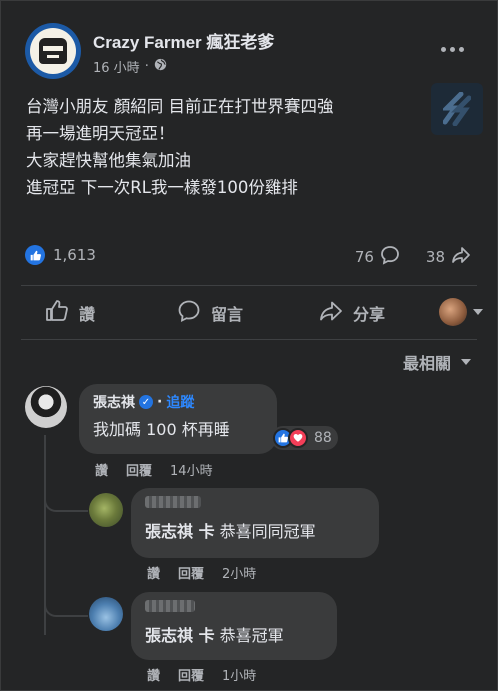 This screenshot has height=691, width=498. I want to click on comment-button-label: 留言, so click(227, 314).